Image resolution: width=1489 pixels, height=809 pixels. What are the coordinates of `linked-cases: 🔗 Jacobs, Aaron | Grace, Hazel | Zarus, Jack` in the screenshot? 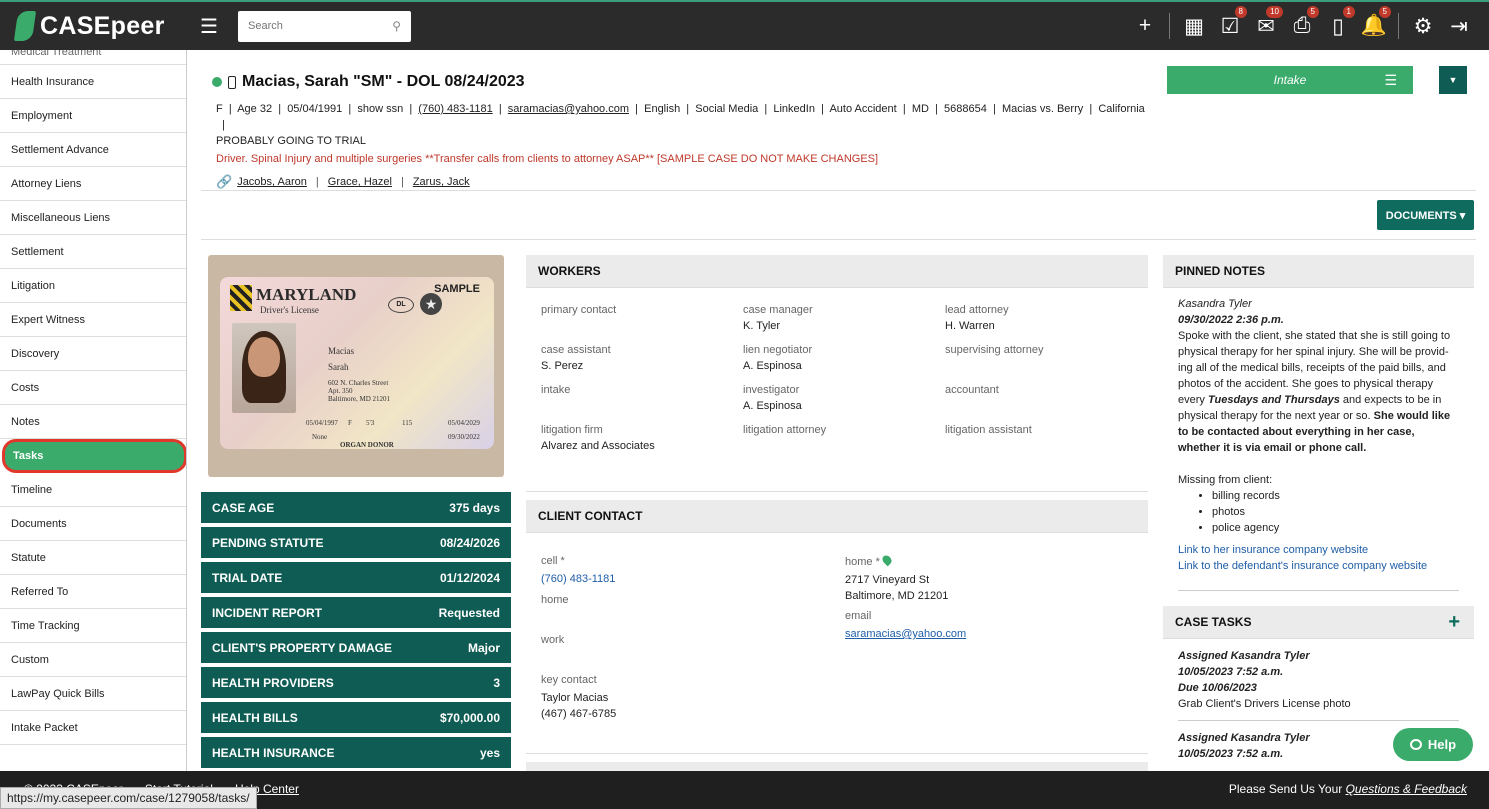 It's located at (682, 182).